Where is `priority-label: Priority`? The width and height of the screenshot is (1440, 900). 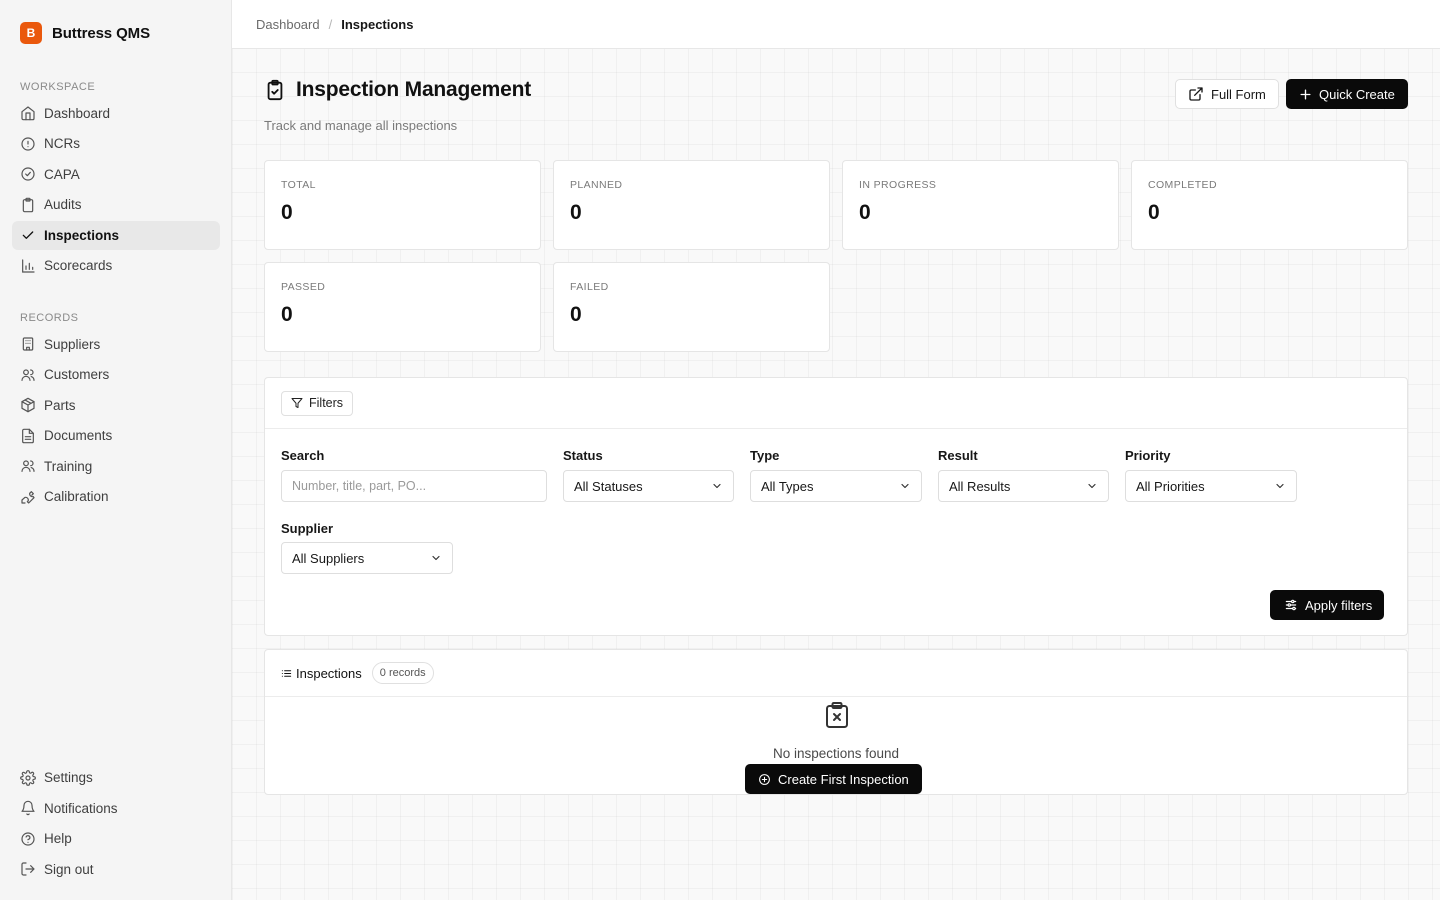
priority-label: Priority is located at coordinates (1148, 455).